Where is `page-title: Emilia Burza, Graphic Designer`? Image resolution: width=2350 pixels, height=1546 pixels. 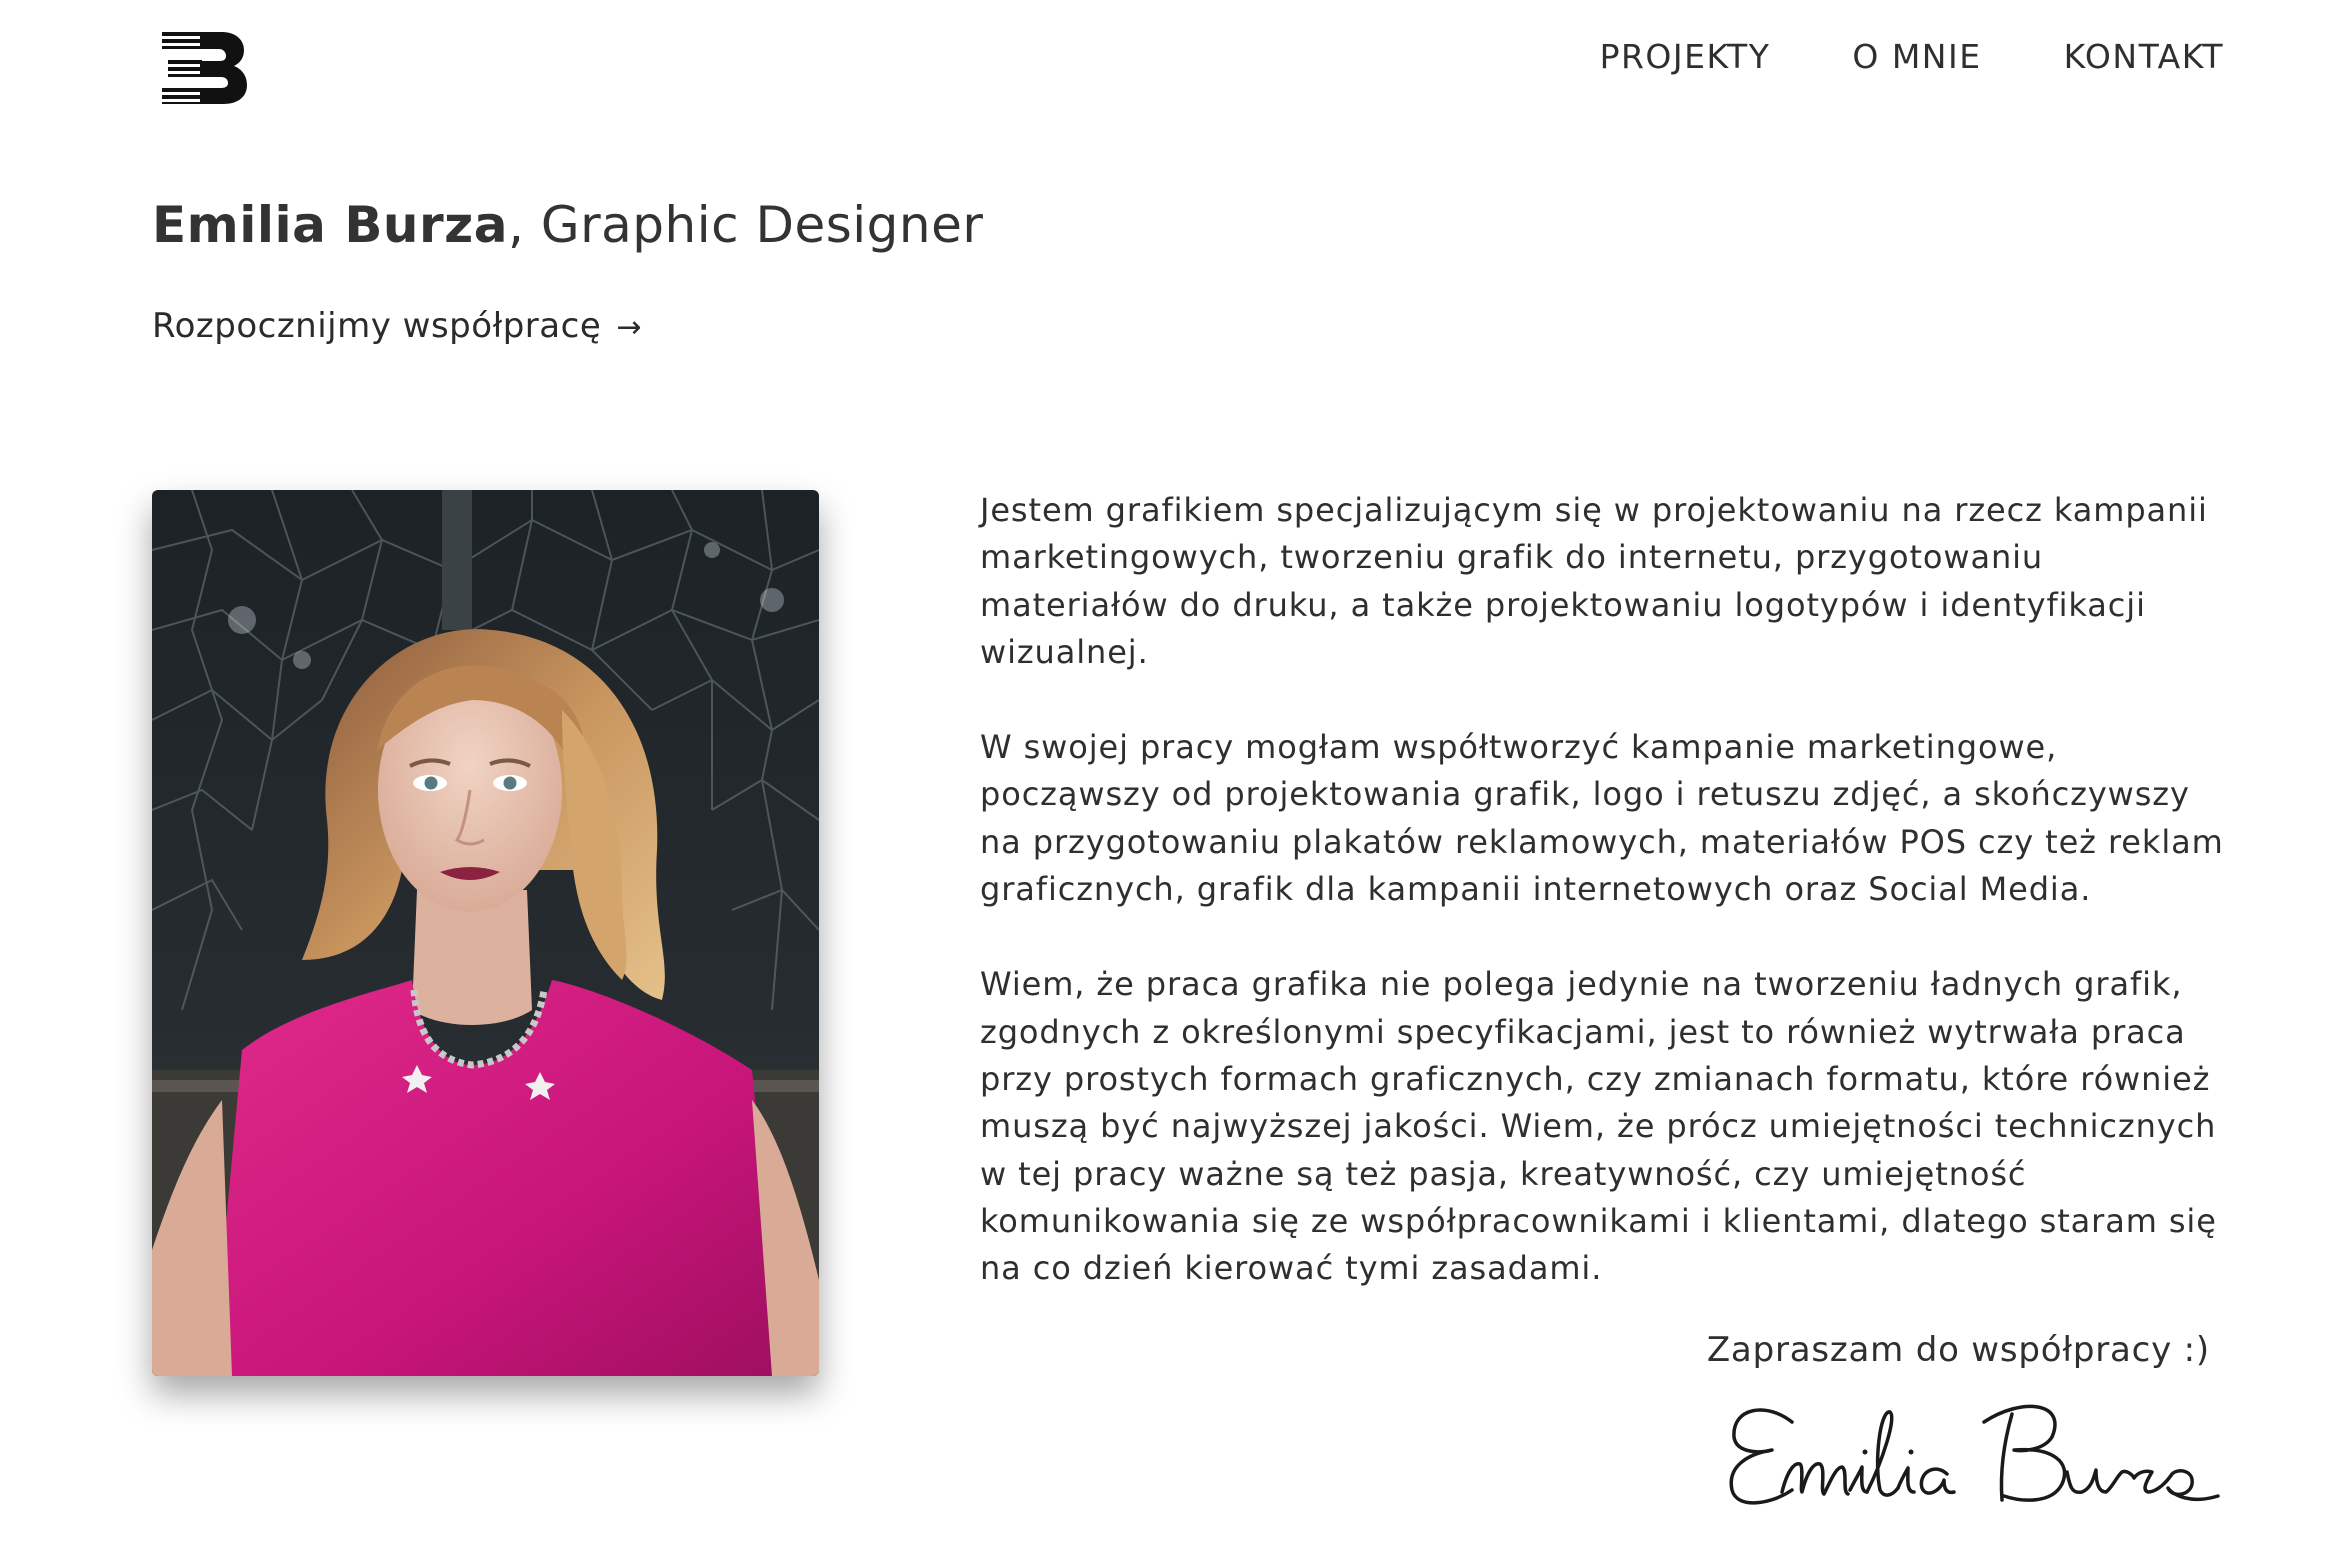 page-title: Emilia Burza, Graphic Designer is located at coordinates (567, 225).